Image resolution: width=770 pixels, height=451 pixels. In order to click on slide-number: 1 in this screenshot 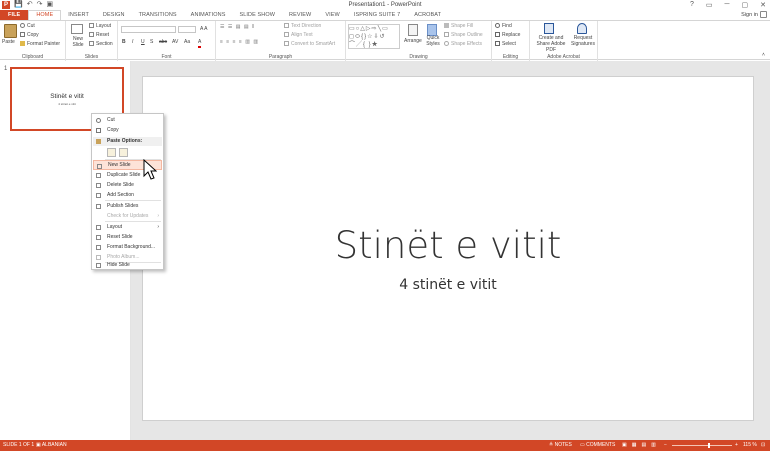, I will do `click(6, 69)`.